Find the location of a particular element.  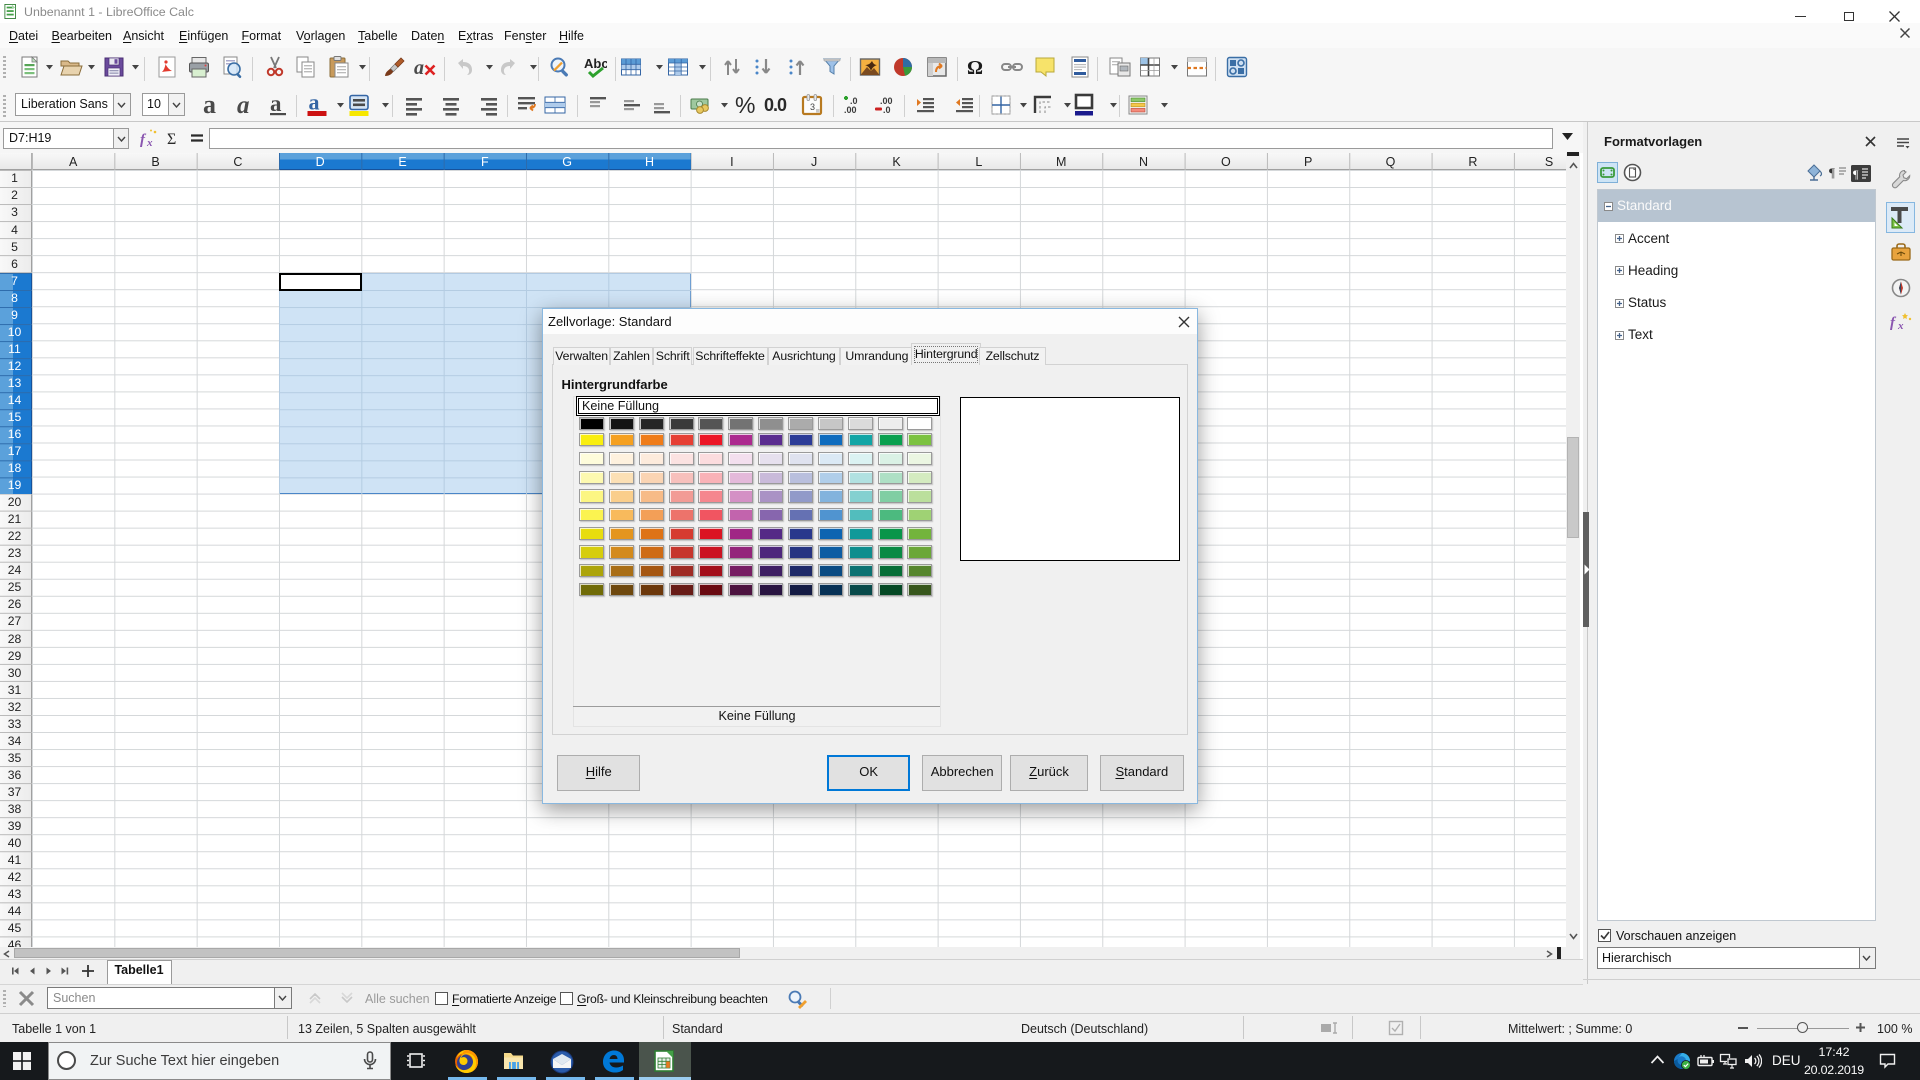

svg-text: .0 is located at coordinates (887, 110).